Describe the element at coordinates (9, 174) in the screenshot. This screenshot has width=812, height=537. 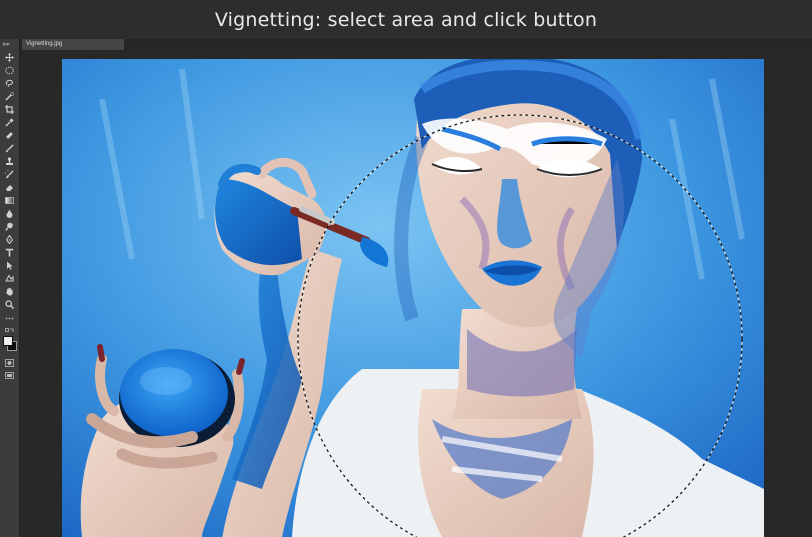
I see `history-brush-tool-icon` at that location.